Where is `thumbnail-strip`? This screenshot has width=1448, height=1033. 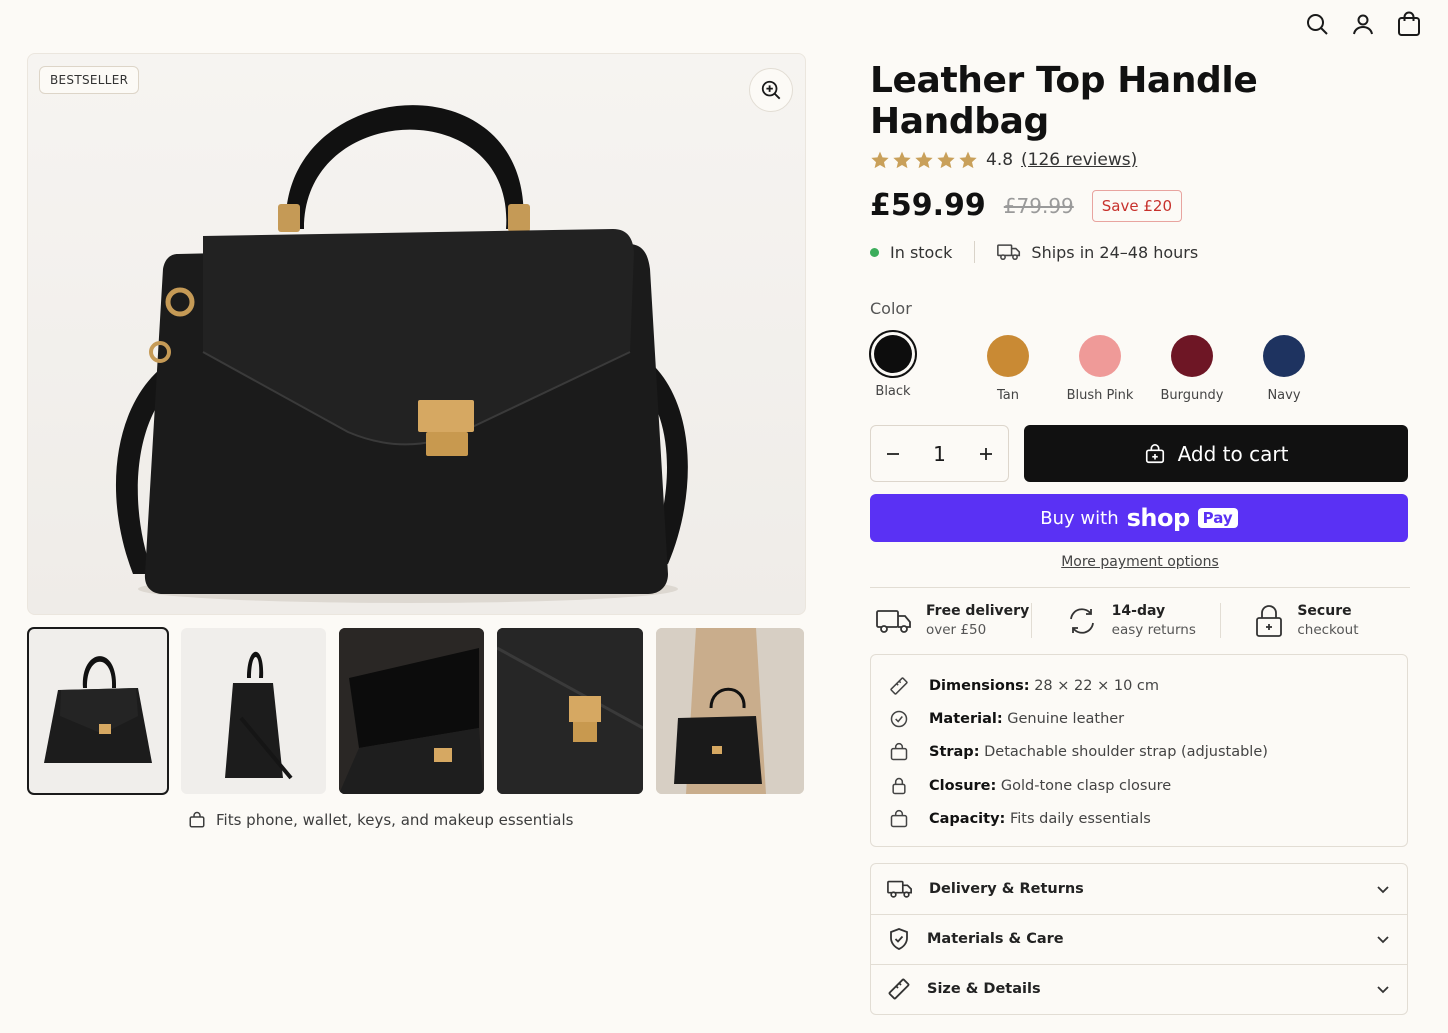
thumbnail-strip is located at coordinates (415, 711).